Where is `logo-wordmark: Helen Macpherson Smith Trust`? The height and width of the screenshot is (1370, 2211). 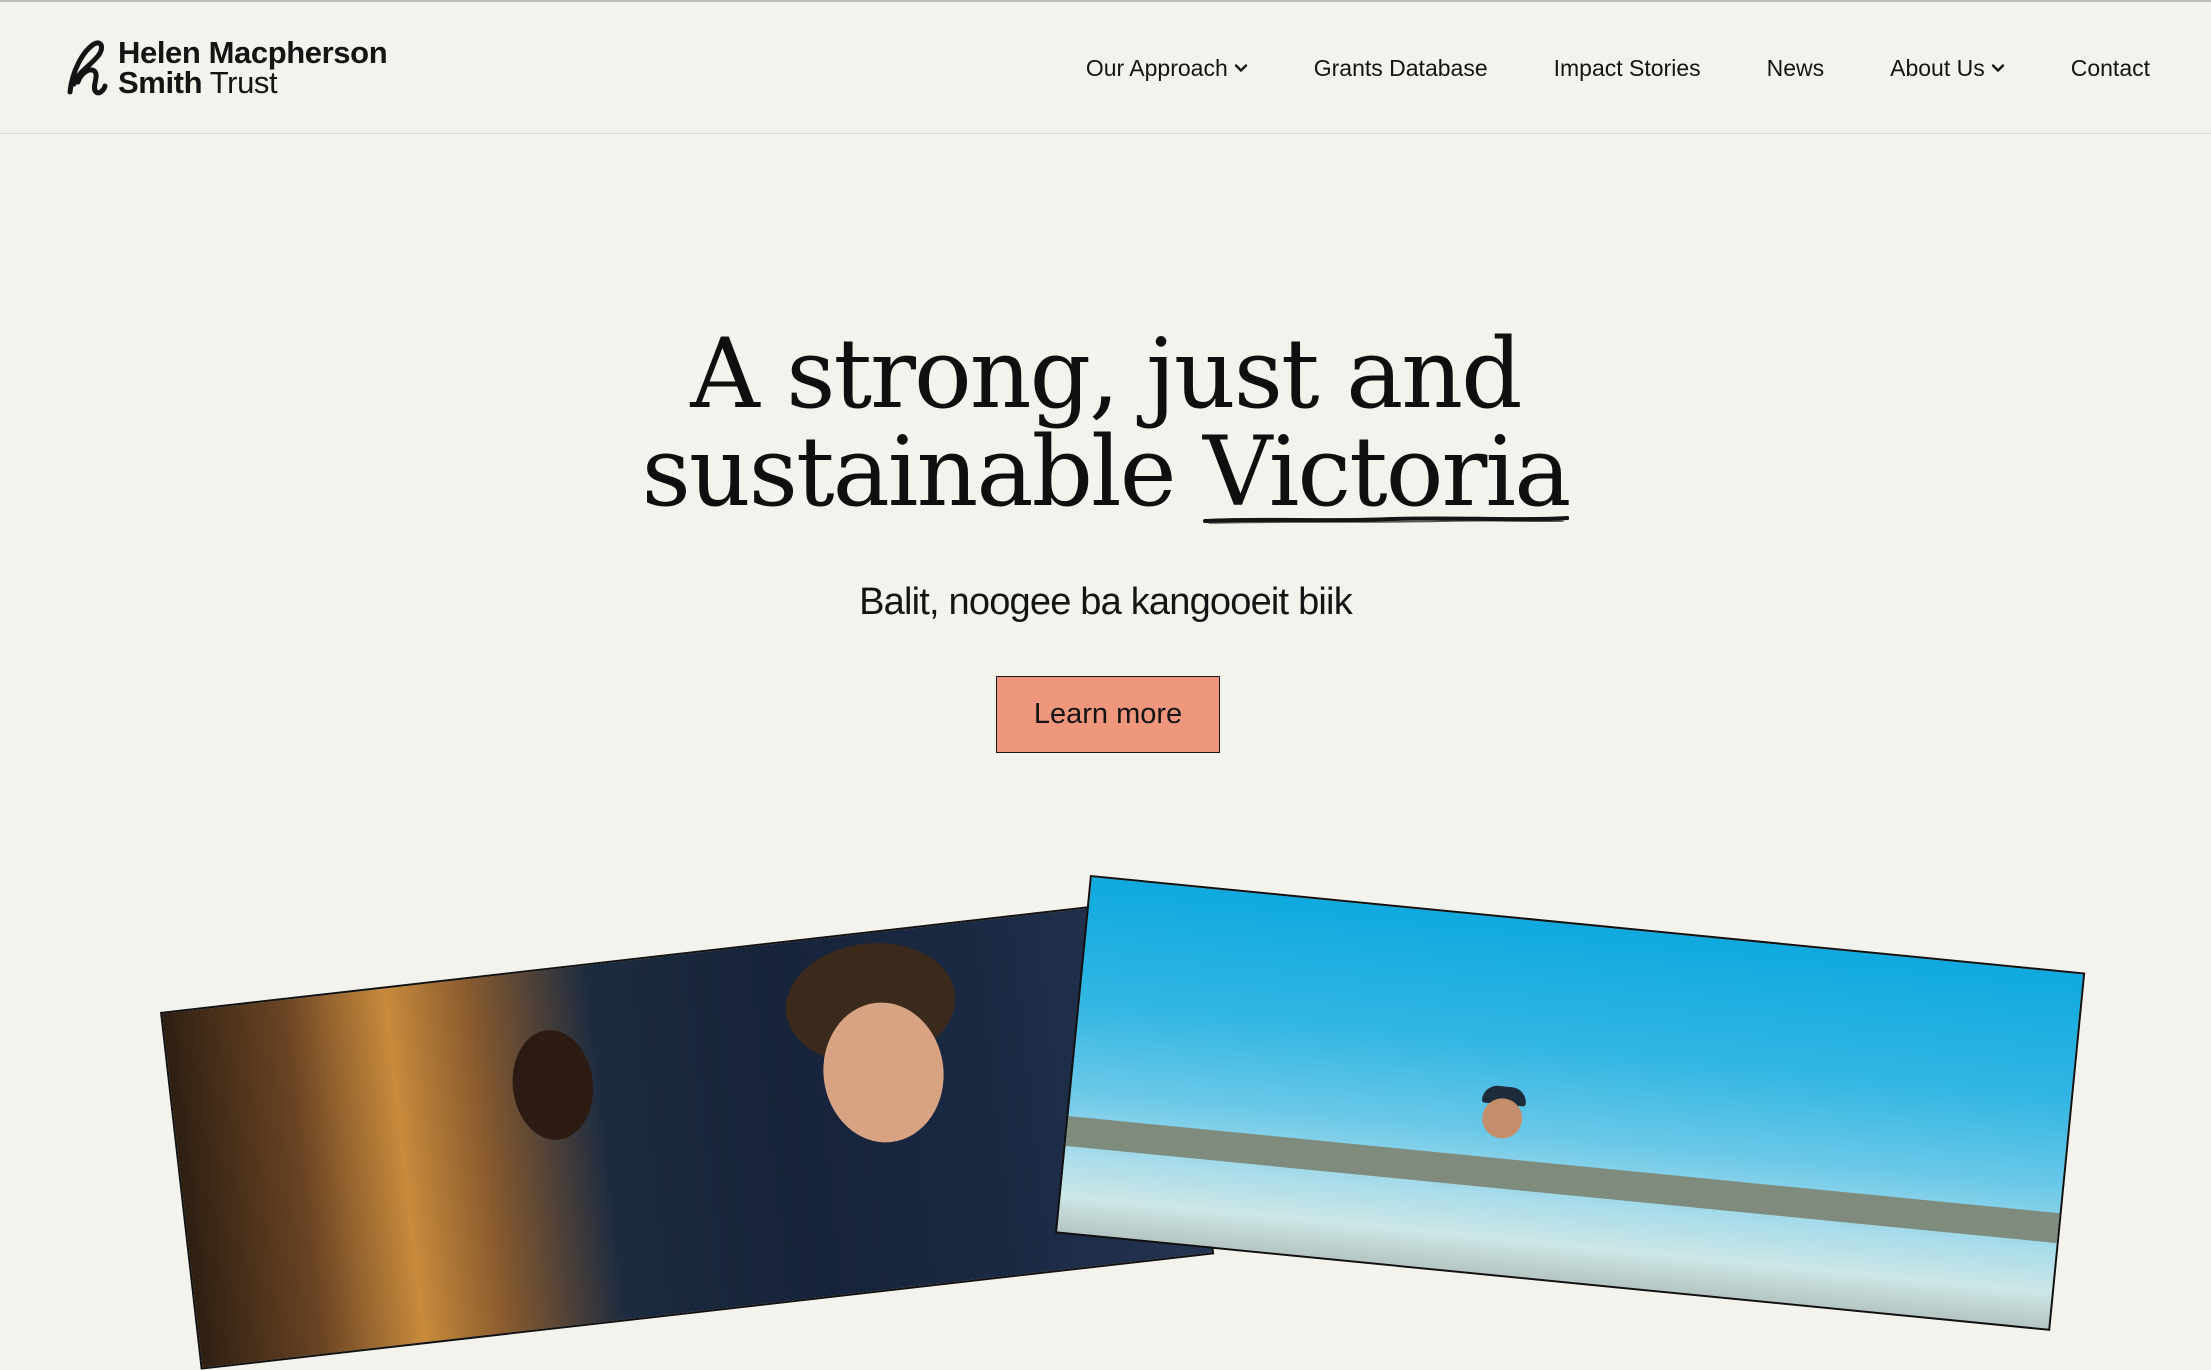 logo-wordmark: Helen Macpherson Smith Trust is located at coordinates (253, 67).